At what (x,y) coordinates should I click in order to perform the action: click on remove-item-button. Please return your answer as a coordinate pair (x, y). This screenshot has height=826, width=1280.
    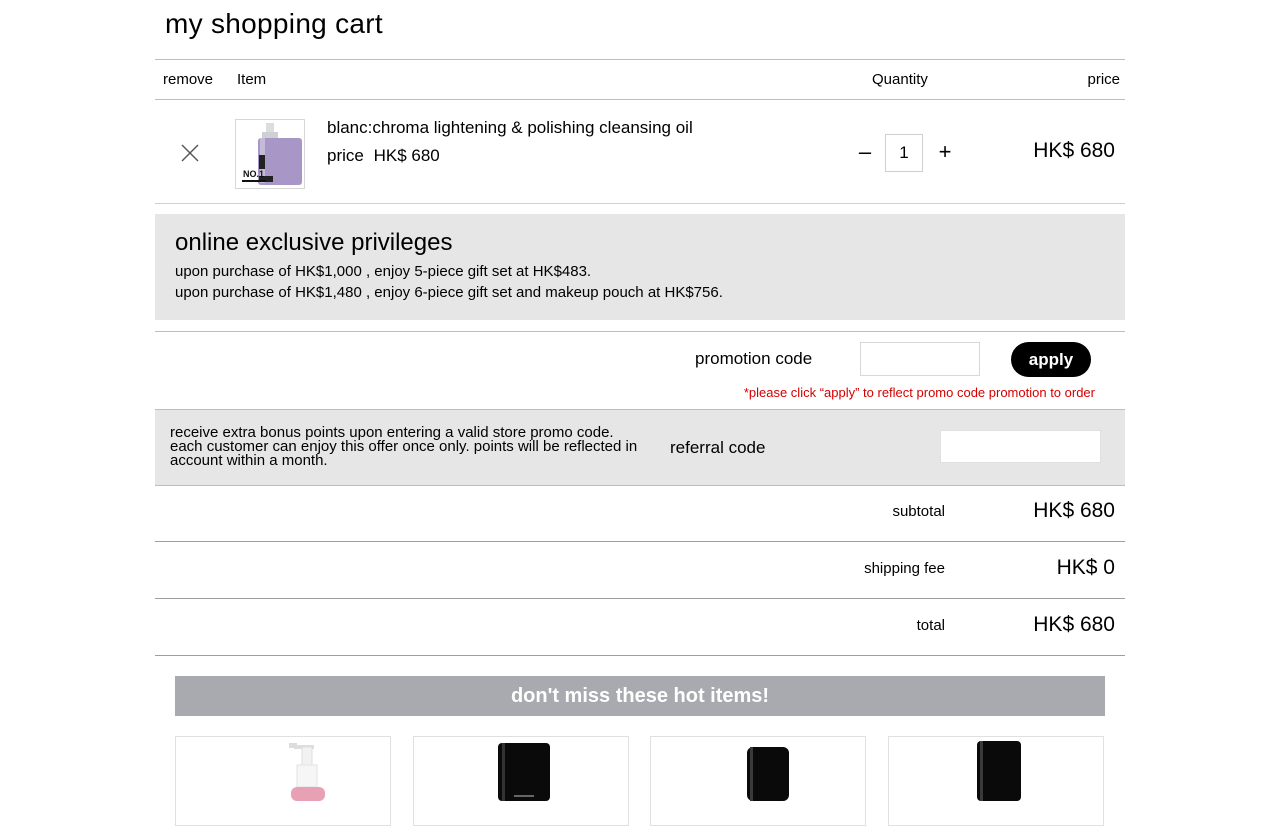
    Looking at the image, I should click on (190, 153).